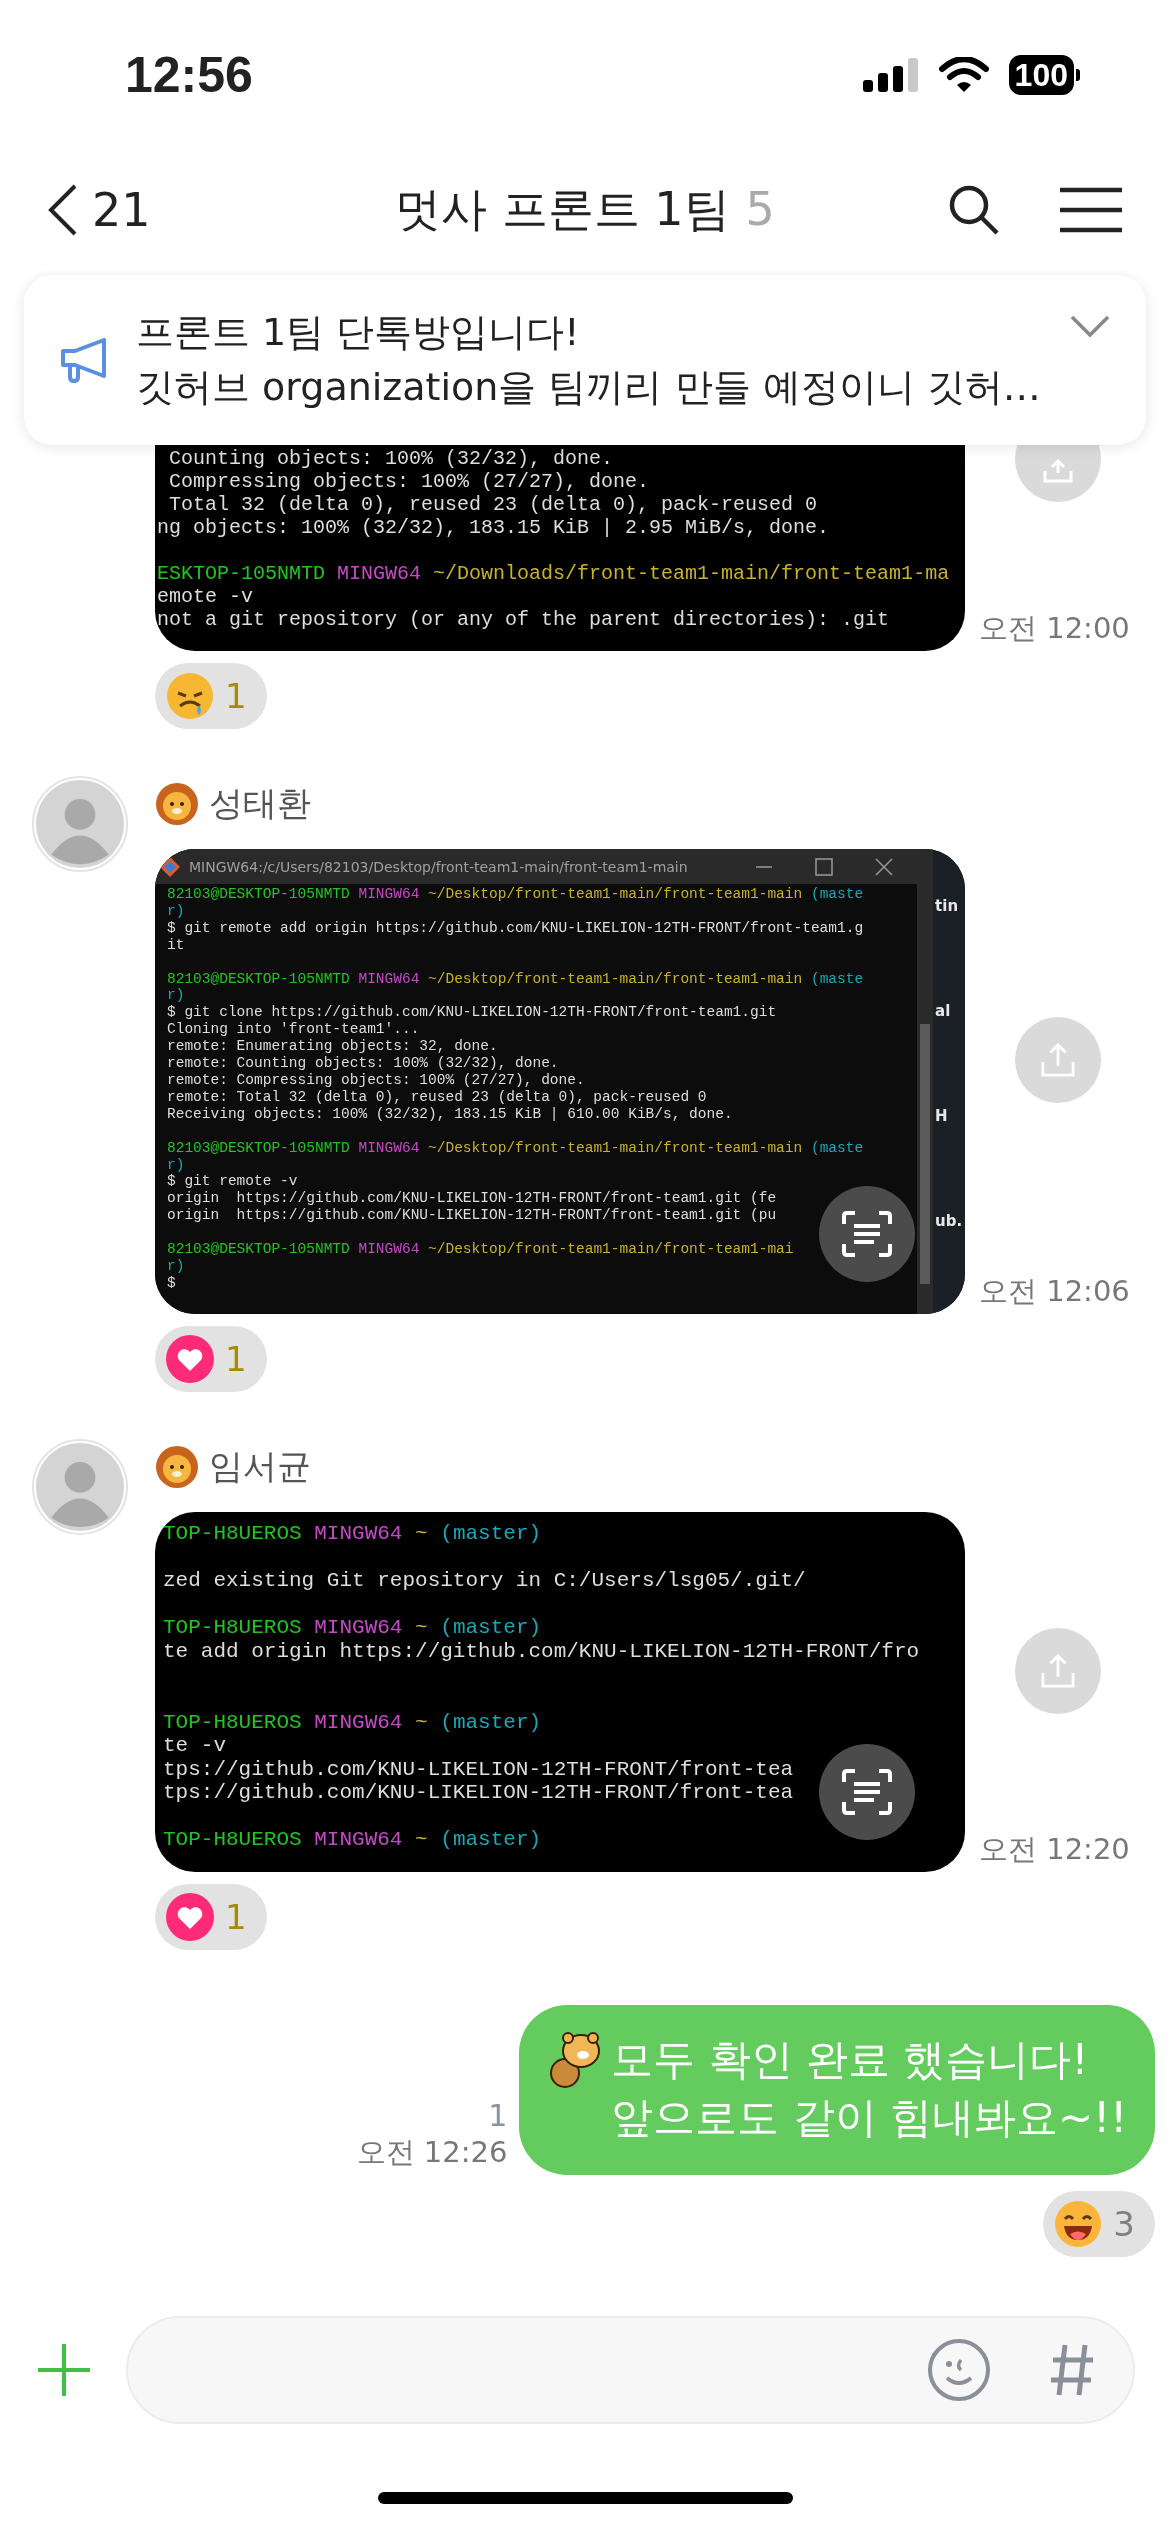 The width and height of the screenshot is (1170, 2532). What do you see at coordinates (925, 1099) in the screenshot?
I see `scrollbar` at bounding box center [925, 1099].